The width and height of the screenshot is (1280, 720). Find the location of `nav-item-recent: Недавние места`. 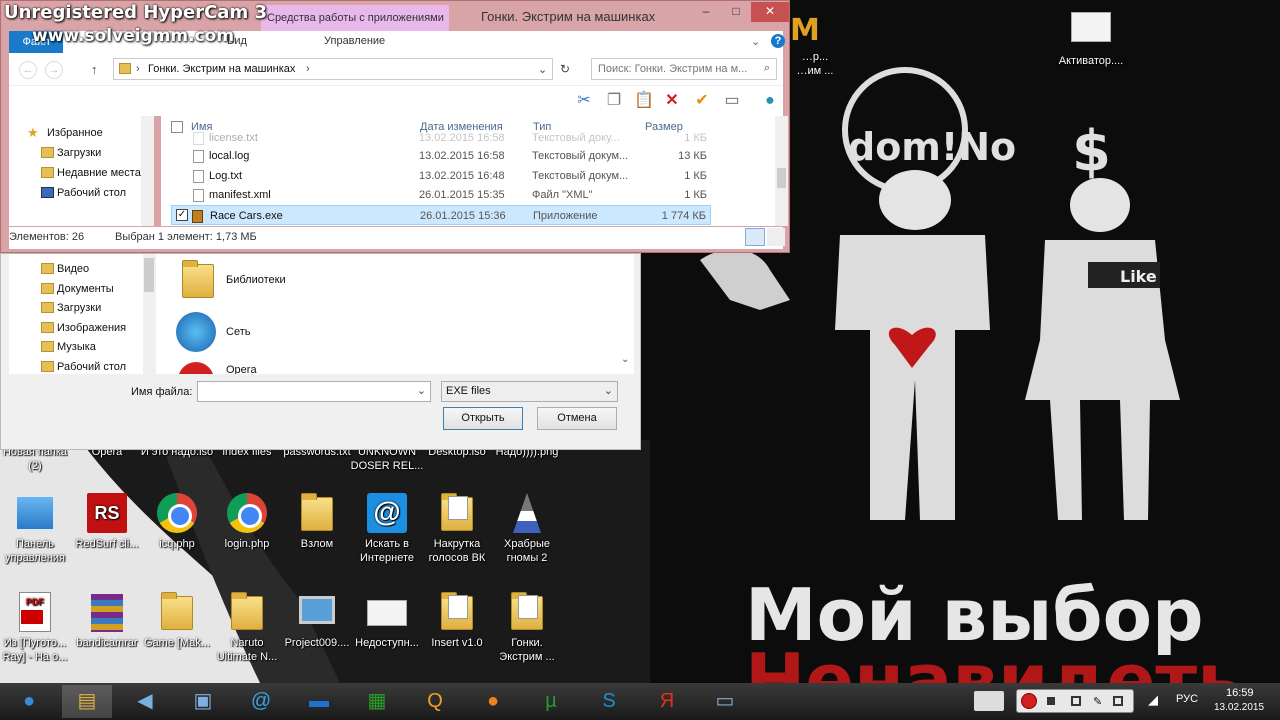

nav-item-recent: Недавние места is located at coordinates (91, 173).